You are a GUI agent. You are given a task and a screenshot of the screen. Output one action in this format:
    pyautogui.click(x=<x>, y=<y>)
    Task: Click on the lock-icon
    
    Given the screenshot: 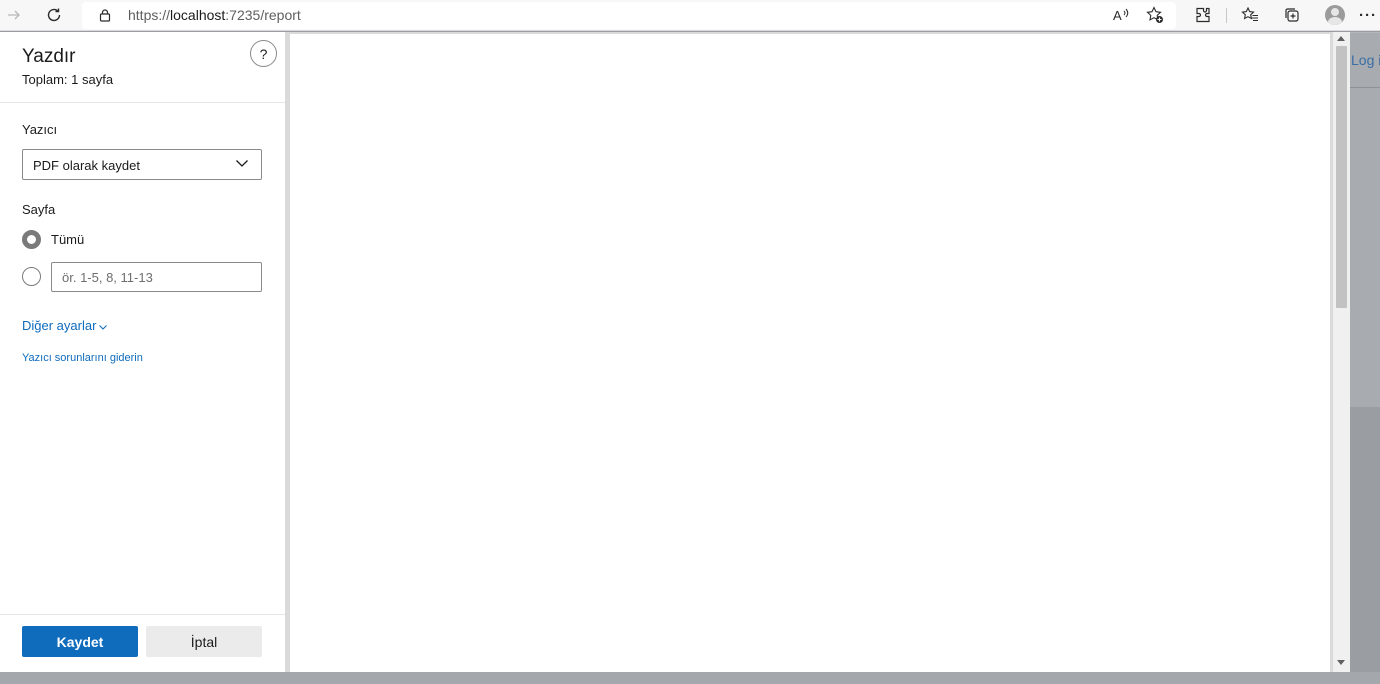 What is the action you would take?
    pyautogui.click(x=105, y=15)
    